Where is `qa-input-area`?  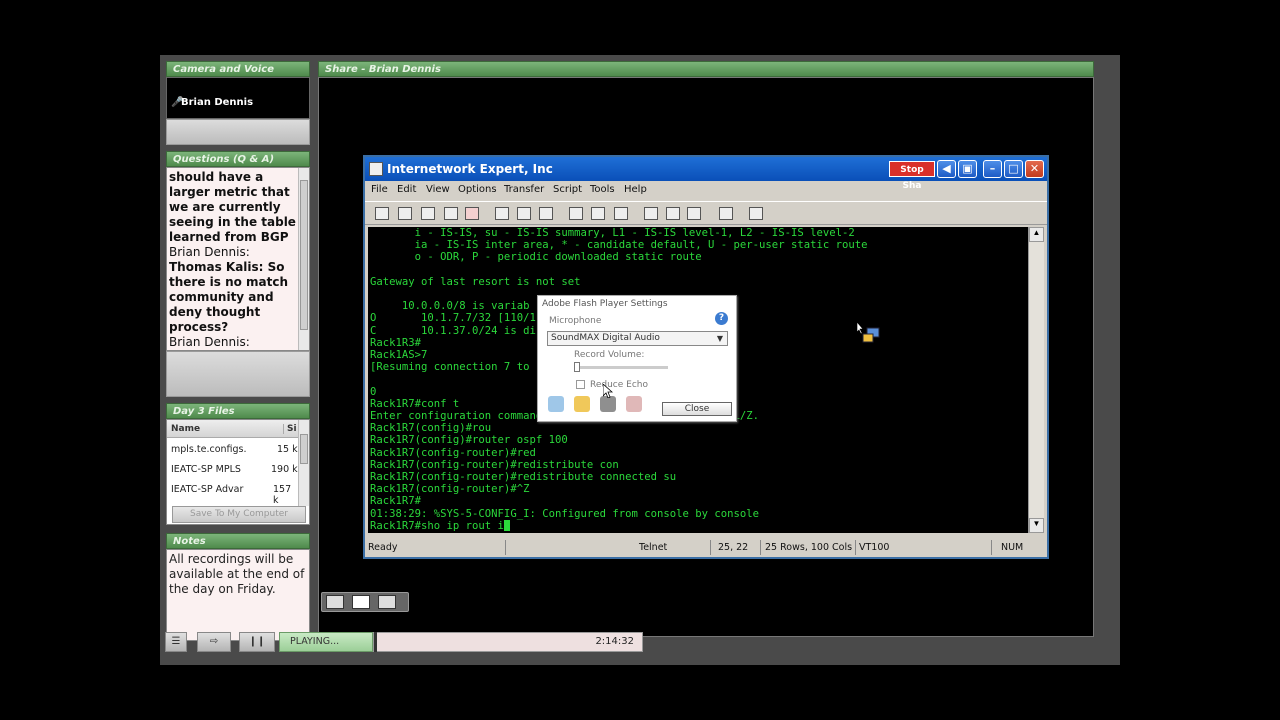
qa-input-area is located at coordinates (238, 374).